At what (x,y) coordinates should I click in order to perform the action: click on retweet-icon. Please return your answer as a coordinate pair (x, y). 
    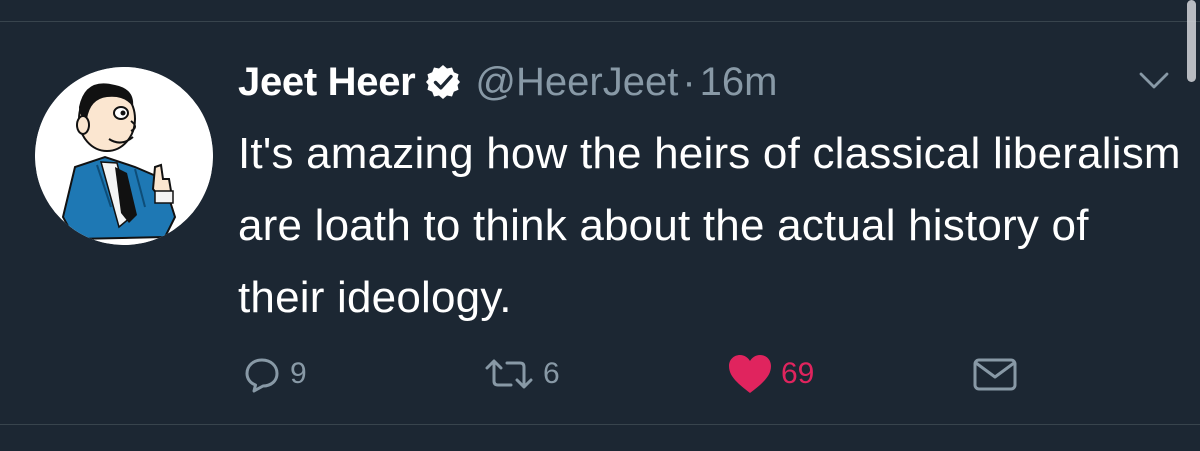
    Looking at the image, I should click on (509, 374).